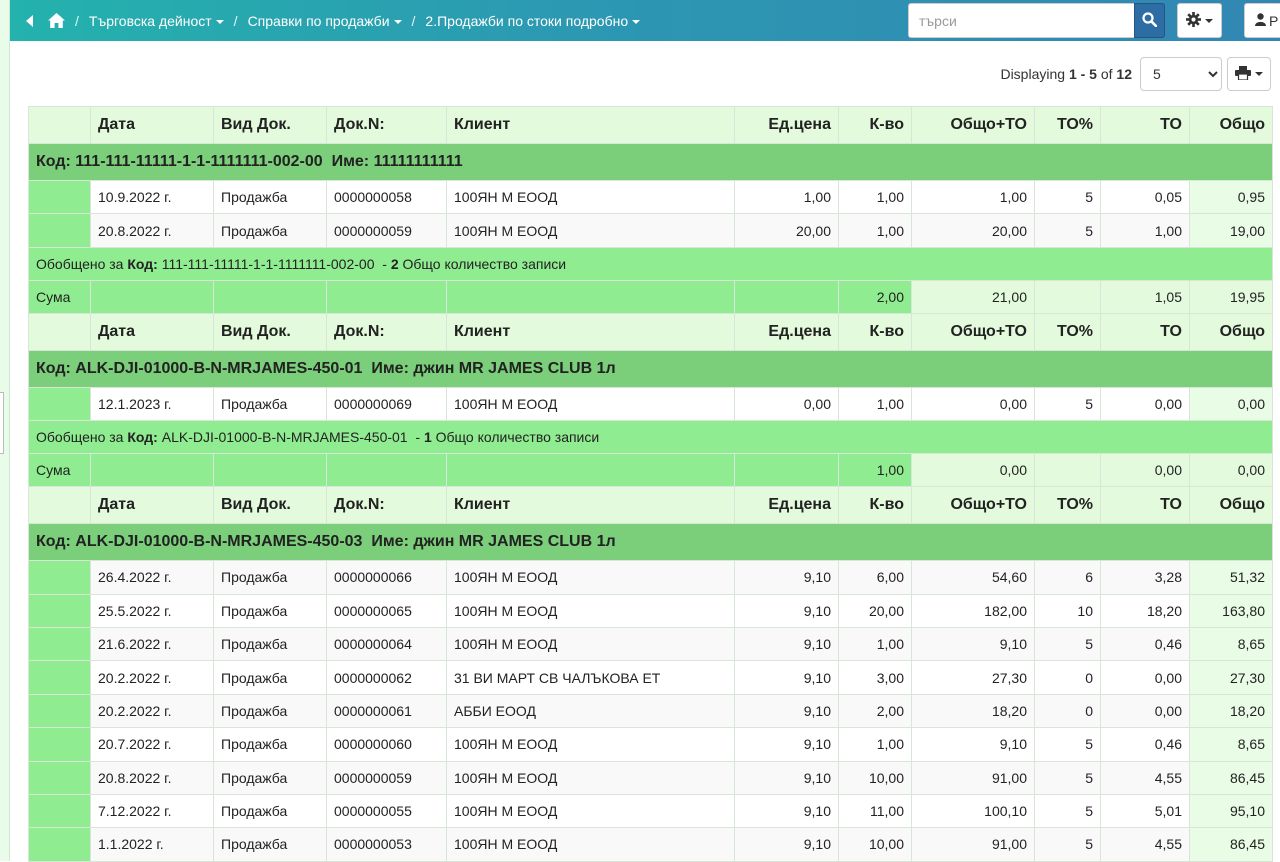  Describe the element at coordinates (386, 644) in the screenshot. I see `cell-doc-number: 0000000064` at that location.